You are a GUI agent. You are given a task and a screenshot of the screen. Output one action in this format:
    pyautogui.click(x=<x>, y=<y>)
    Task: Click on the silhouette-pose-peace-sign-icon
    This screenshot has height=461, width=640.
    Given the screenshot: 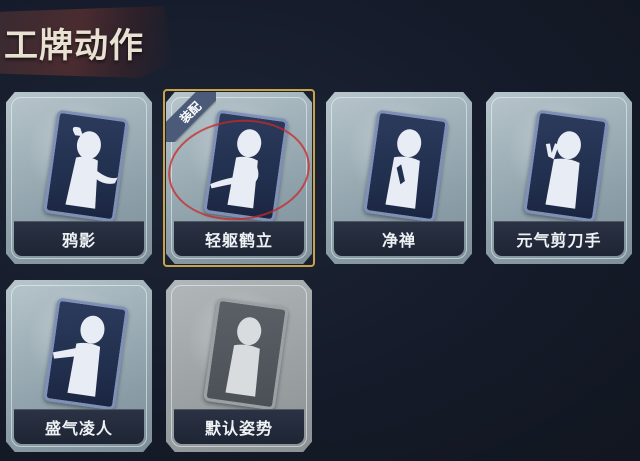 What is the action you would take?
    pyautogui.click(x=563, y=170)
    